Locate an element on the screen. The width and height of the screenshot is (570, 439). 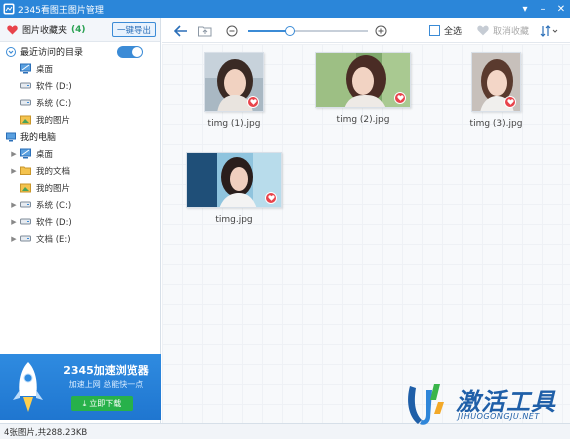
download-button: ⤓ 立即下载 is located at coordinates (102, 403).